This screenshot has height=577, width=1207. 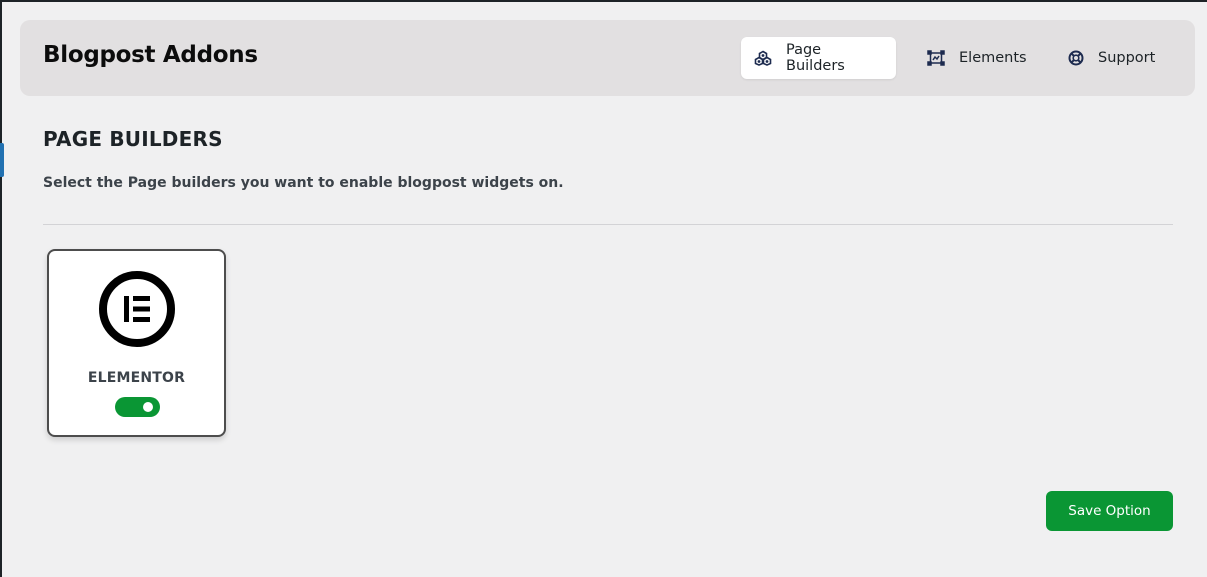 I want to click on admin-sidebar-edge, so click(x=1, y=288).